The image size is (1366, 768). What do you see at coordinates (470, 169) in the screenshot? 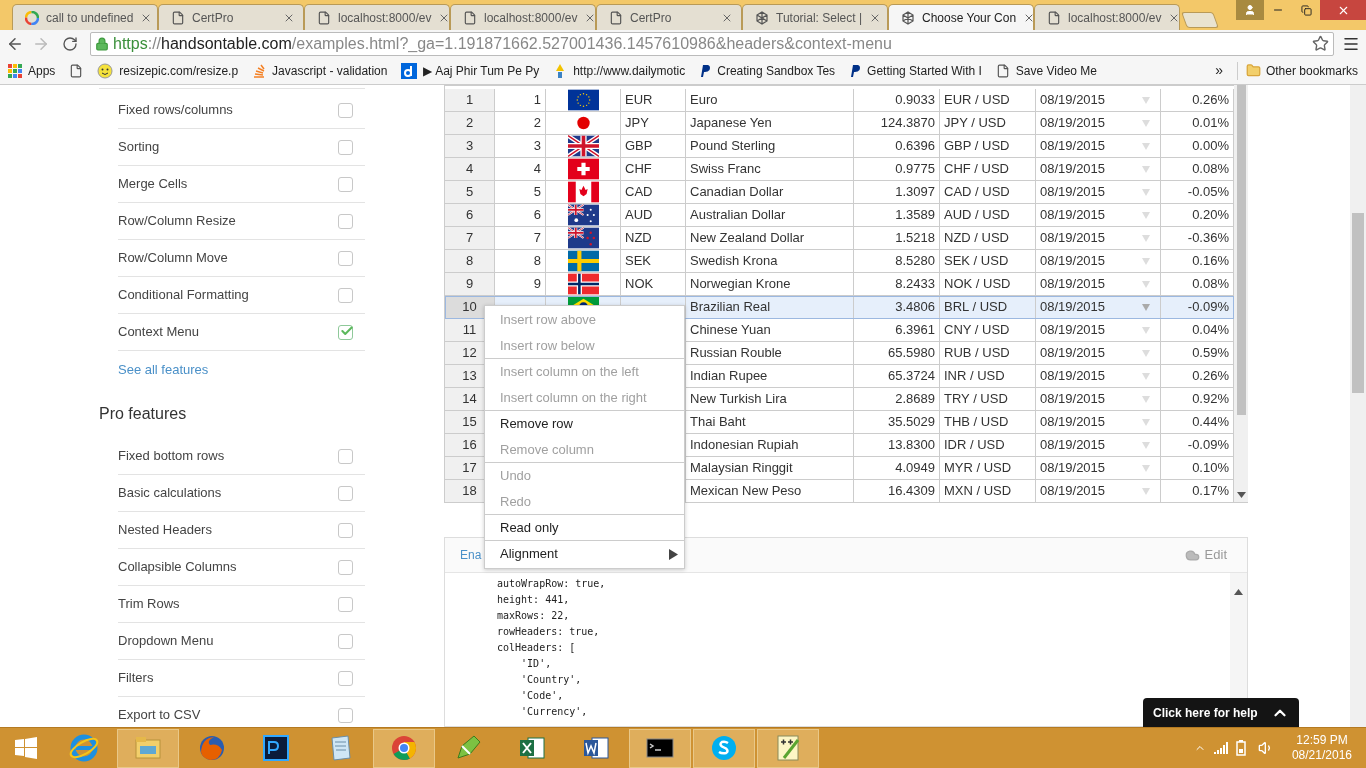
I see `row-header: 4` at bounding box center [470, 169].